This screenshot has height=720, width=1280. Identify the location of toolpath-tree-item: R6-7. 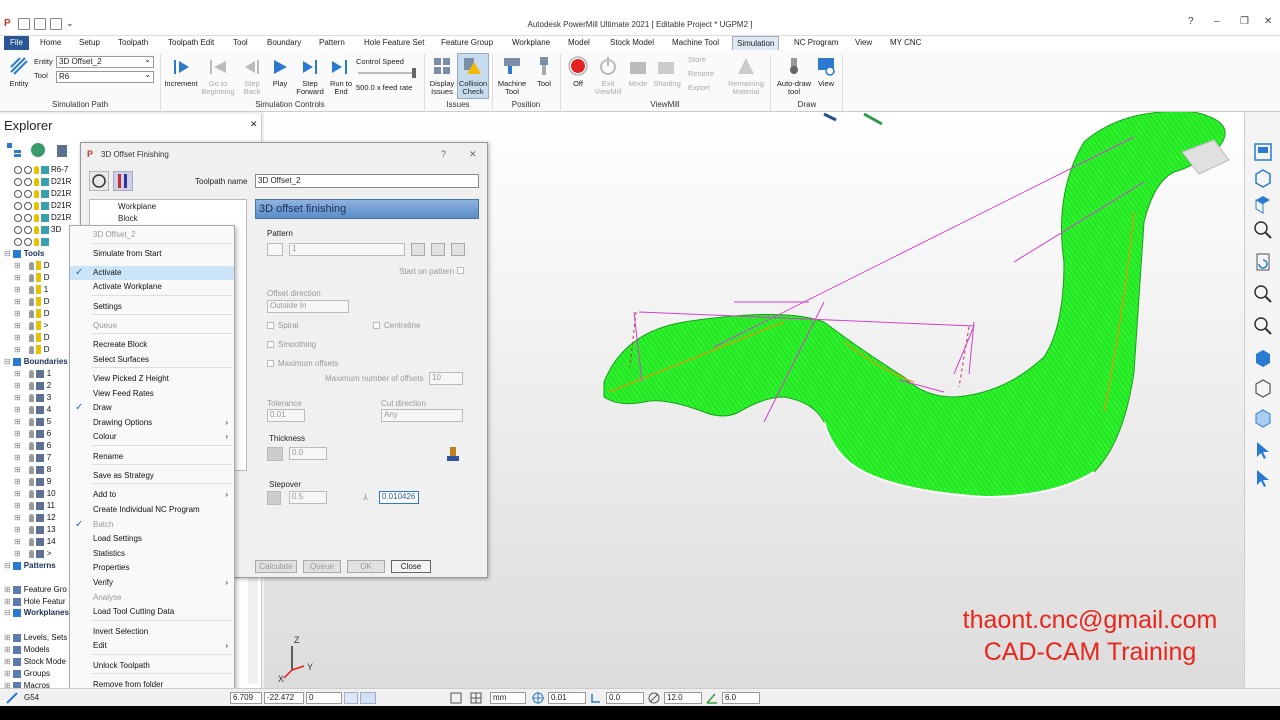
(41, 170).